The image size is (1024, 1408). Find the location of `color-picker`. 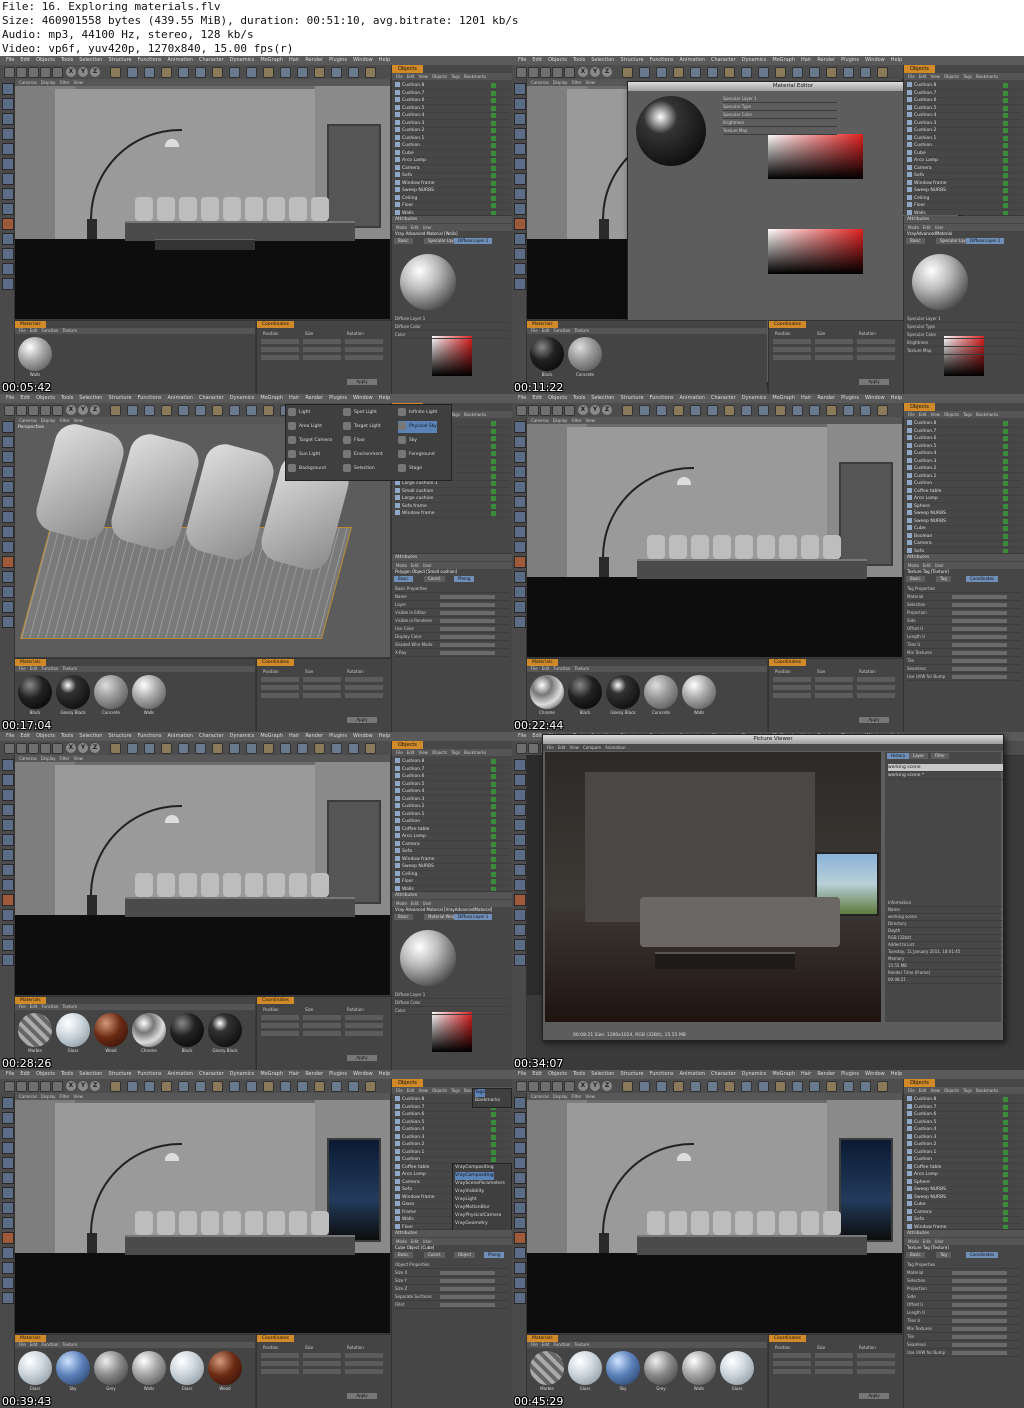

color-picker is located at coordinates (815, 156).